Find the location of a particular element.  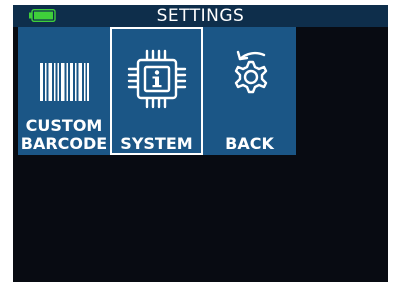

gear-back-arrow-icon is located at coordinates (250, 72).